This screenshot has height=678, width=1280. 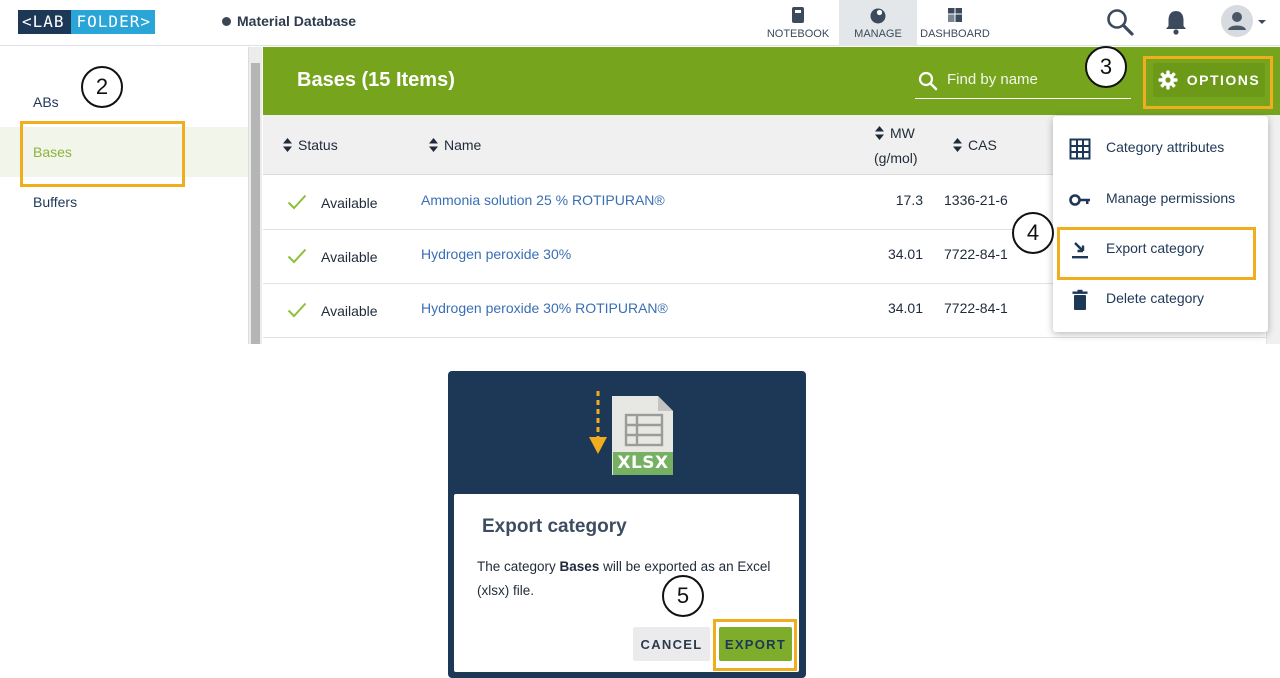 I want to click on category-sidebar: ABs Bases Buffers, so click(x=124, y=195).